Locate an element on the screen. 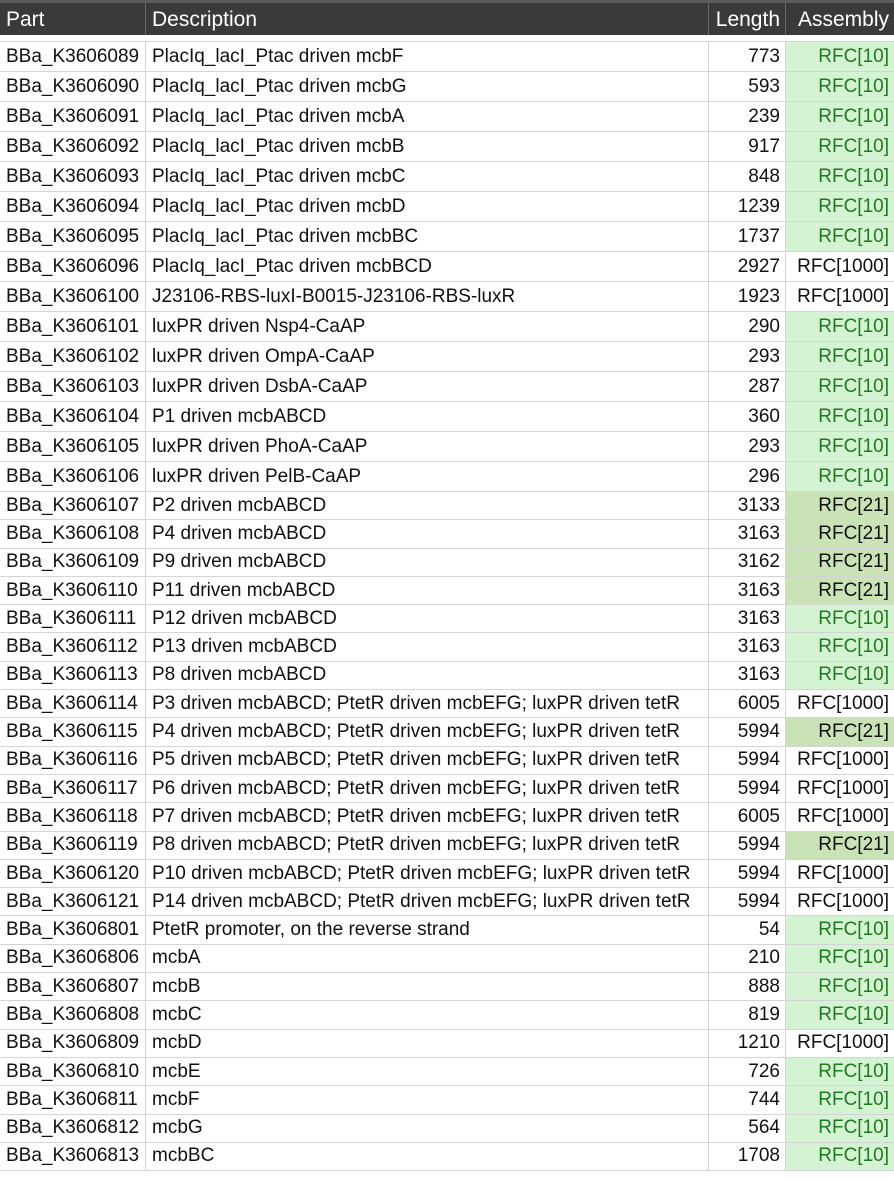  table-row: BBa_K3606109 P9 driven mcbABCD 3162 RFC[21] is located at coordinates (447, 562).